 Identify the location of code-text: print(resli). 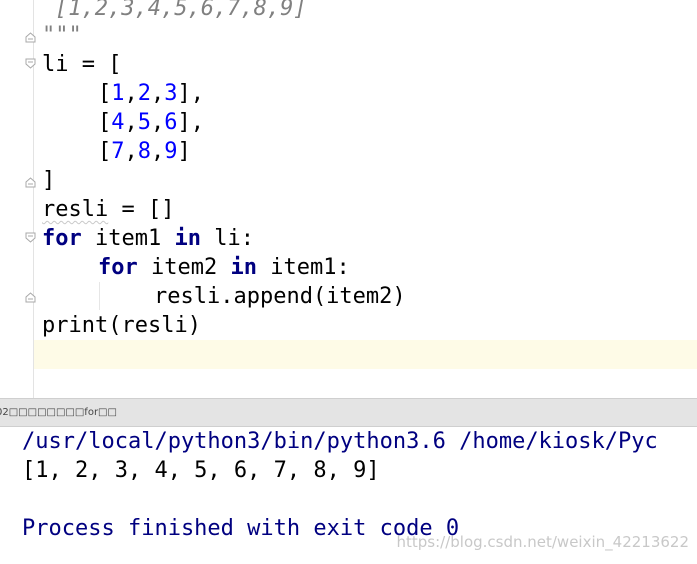
(121, 325).